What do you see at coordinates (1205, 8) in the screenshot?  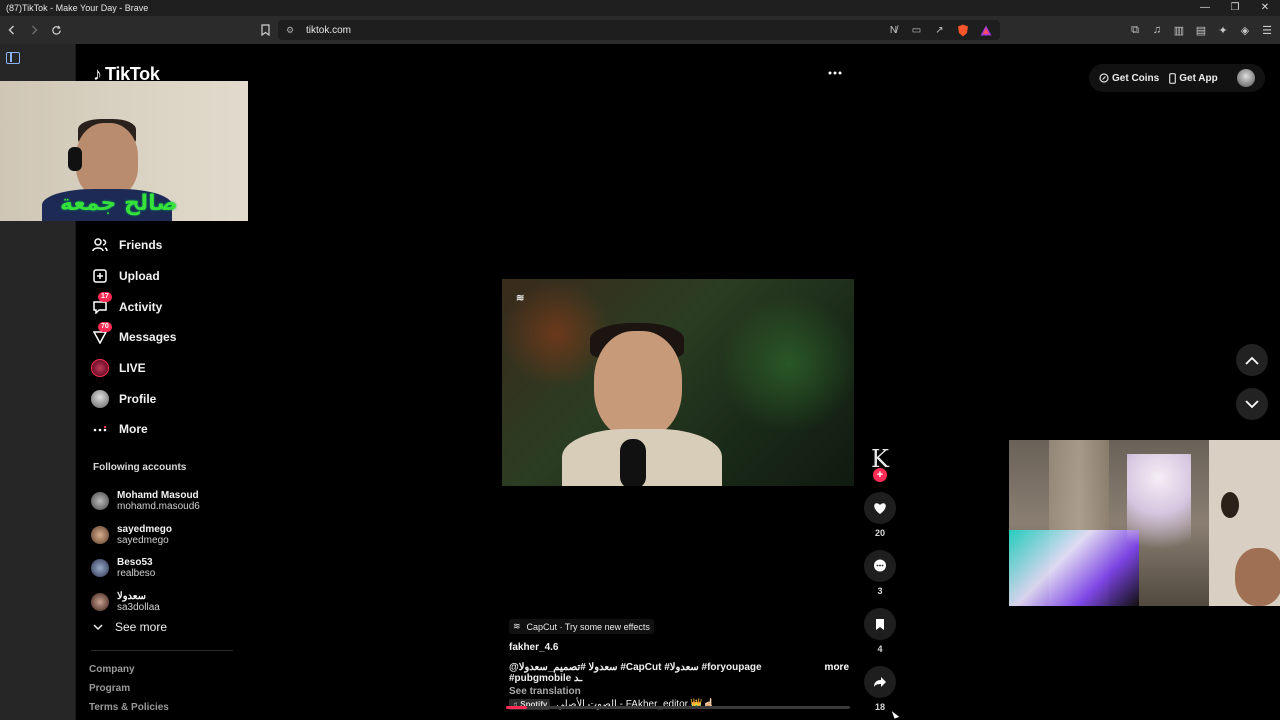 I see `minimize-button: —` at bounding box center [1205, 8].